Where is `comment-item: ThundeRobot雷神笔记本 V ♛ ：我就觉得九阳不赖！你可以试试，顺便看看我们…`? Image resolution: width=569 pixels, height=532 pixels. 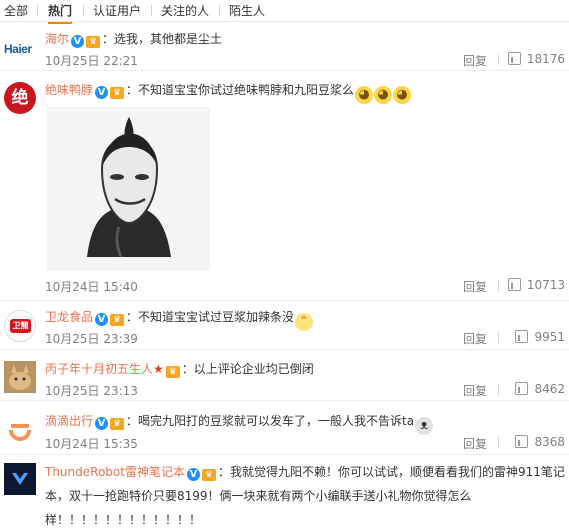 comment-item: ThundeRobot雷神笔记本 V ♛ ：我就觉得九阳不赖！你可以试试，顺便看看我们… is located at coordinates (284, 494).